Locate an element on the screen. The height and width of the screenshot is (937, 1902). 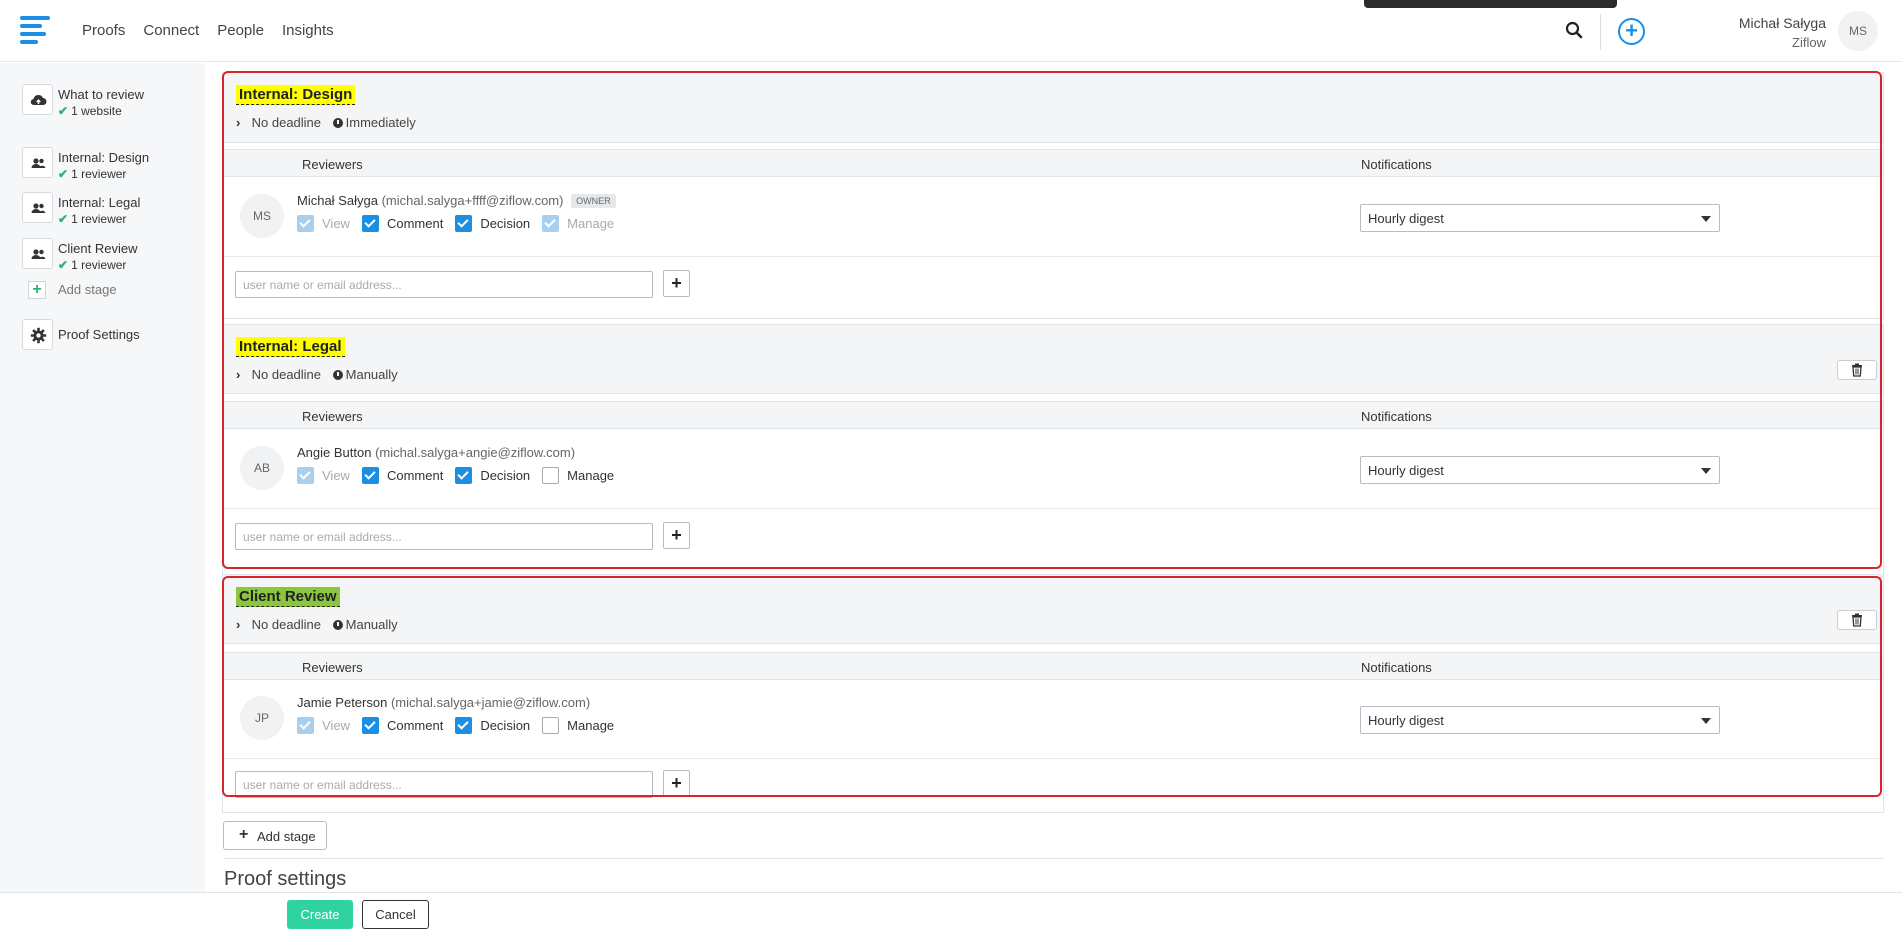
stage-meta: › No deadline Immediately is located at coordinates (326, 122).